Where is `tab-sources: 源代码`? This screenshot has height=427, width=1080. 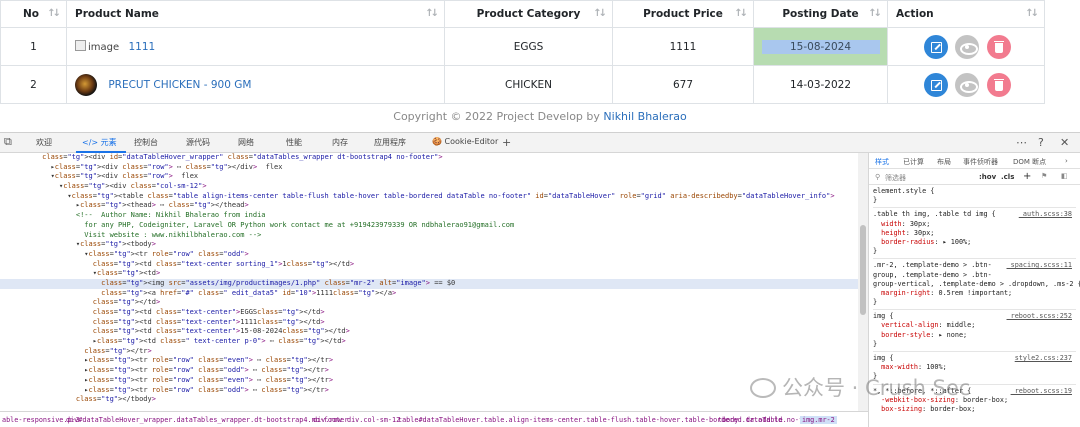 tab-sources: 源代码 is located at coordinates (198, 142).